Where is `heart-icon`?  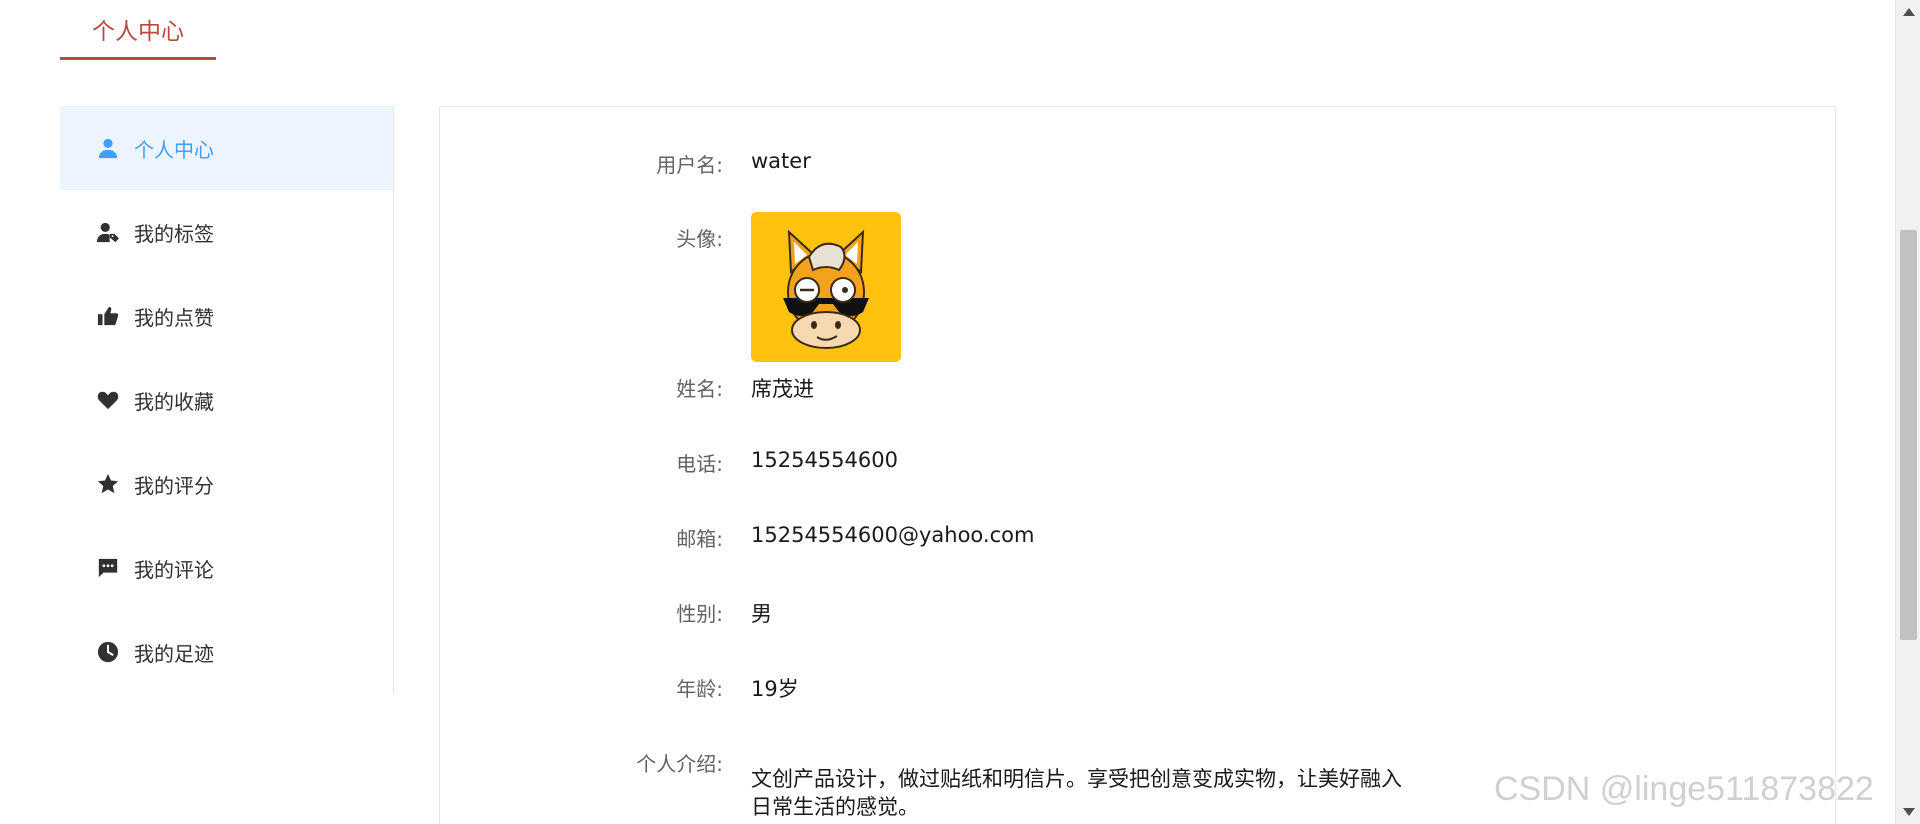
heart-icon is located at coordinates (108, 400).